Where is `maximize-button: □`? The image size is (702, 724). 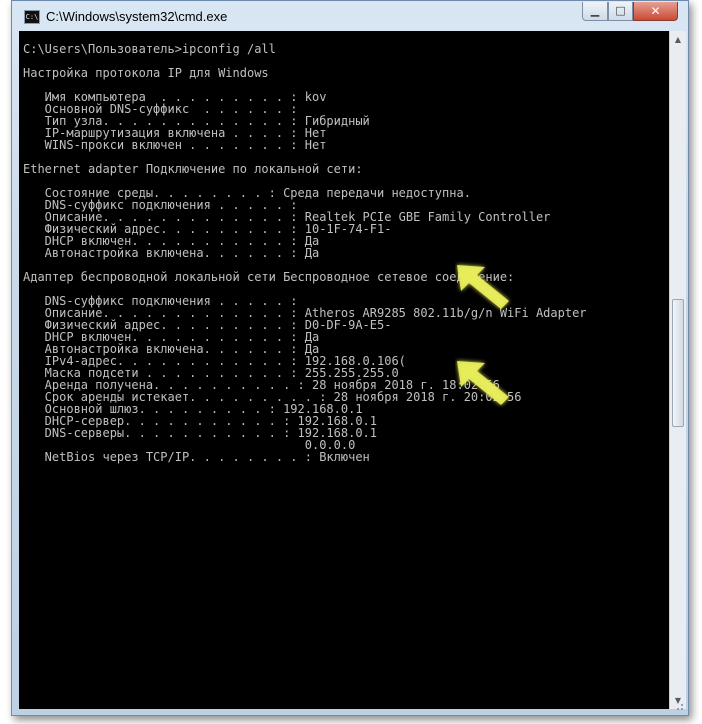 maximize-button: □ is located at coordinates (620, 11).